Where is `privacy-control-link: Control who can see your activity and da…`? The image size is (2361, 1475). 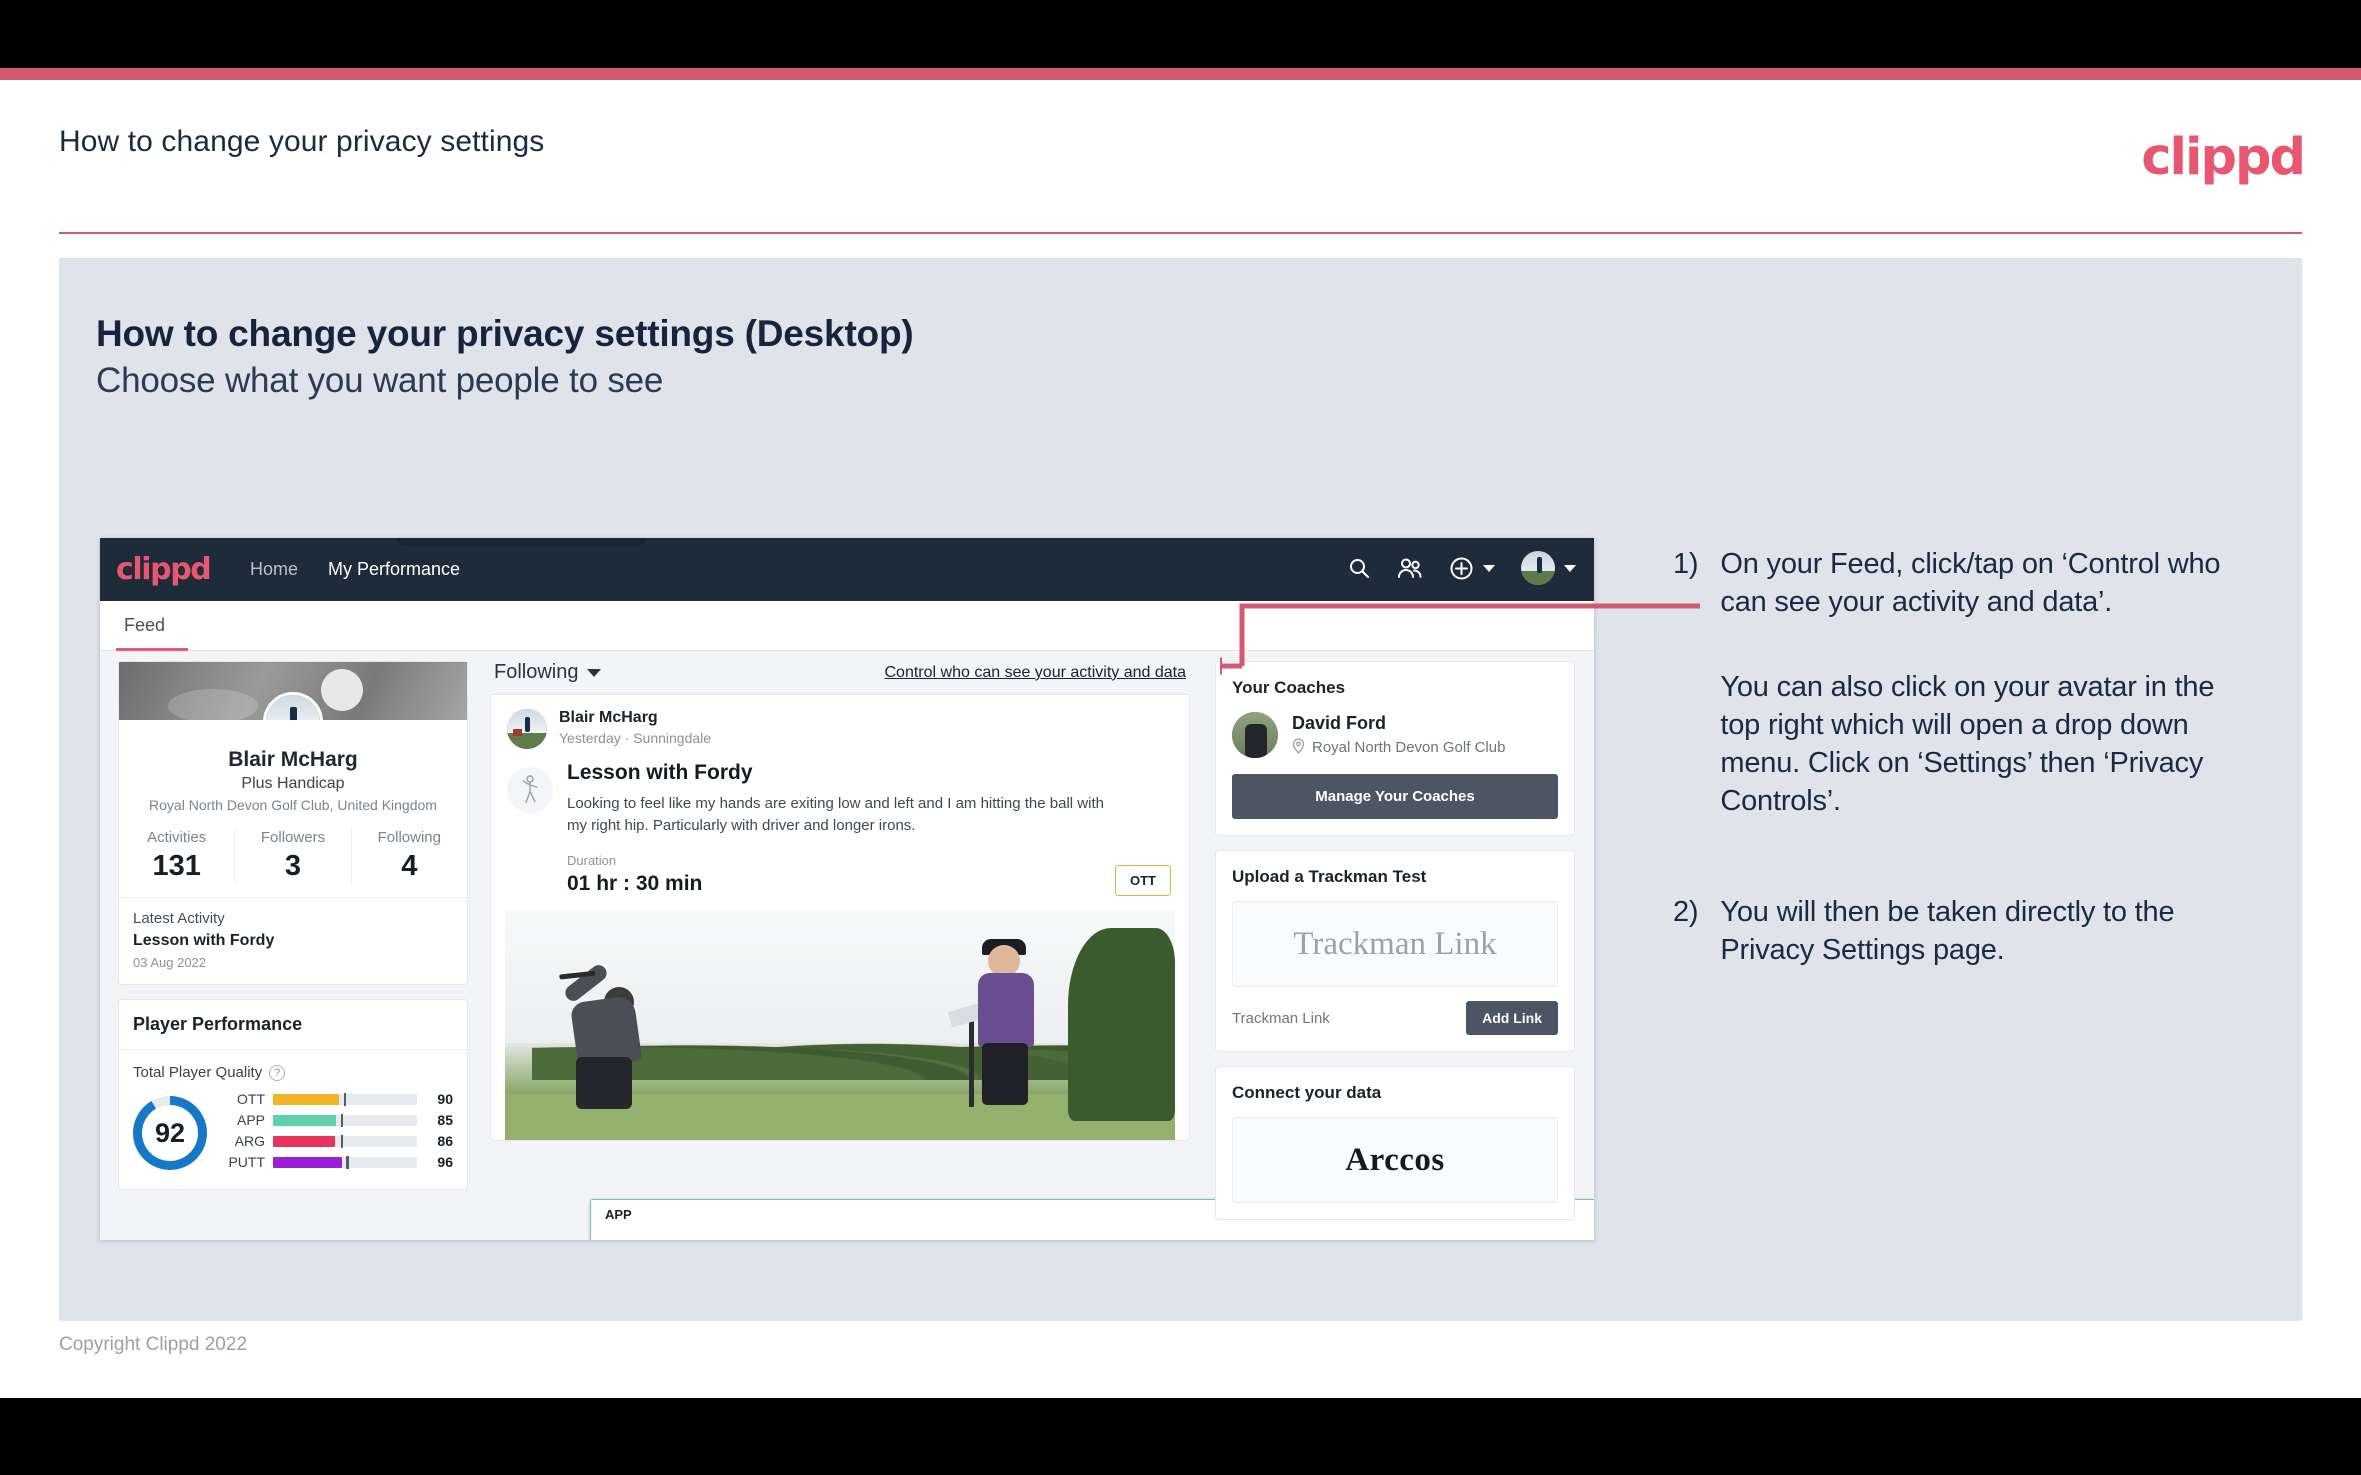 privacy-control-link: Control who can see your activity and da… is located at coordinates (1036, 673).